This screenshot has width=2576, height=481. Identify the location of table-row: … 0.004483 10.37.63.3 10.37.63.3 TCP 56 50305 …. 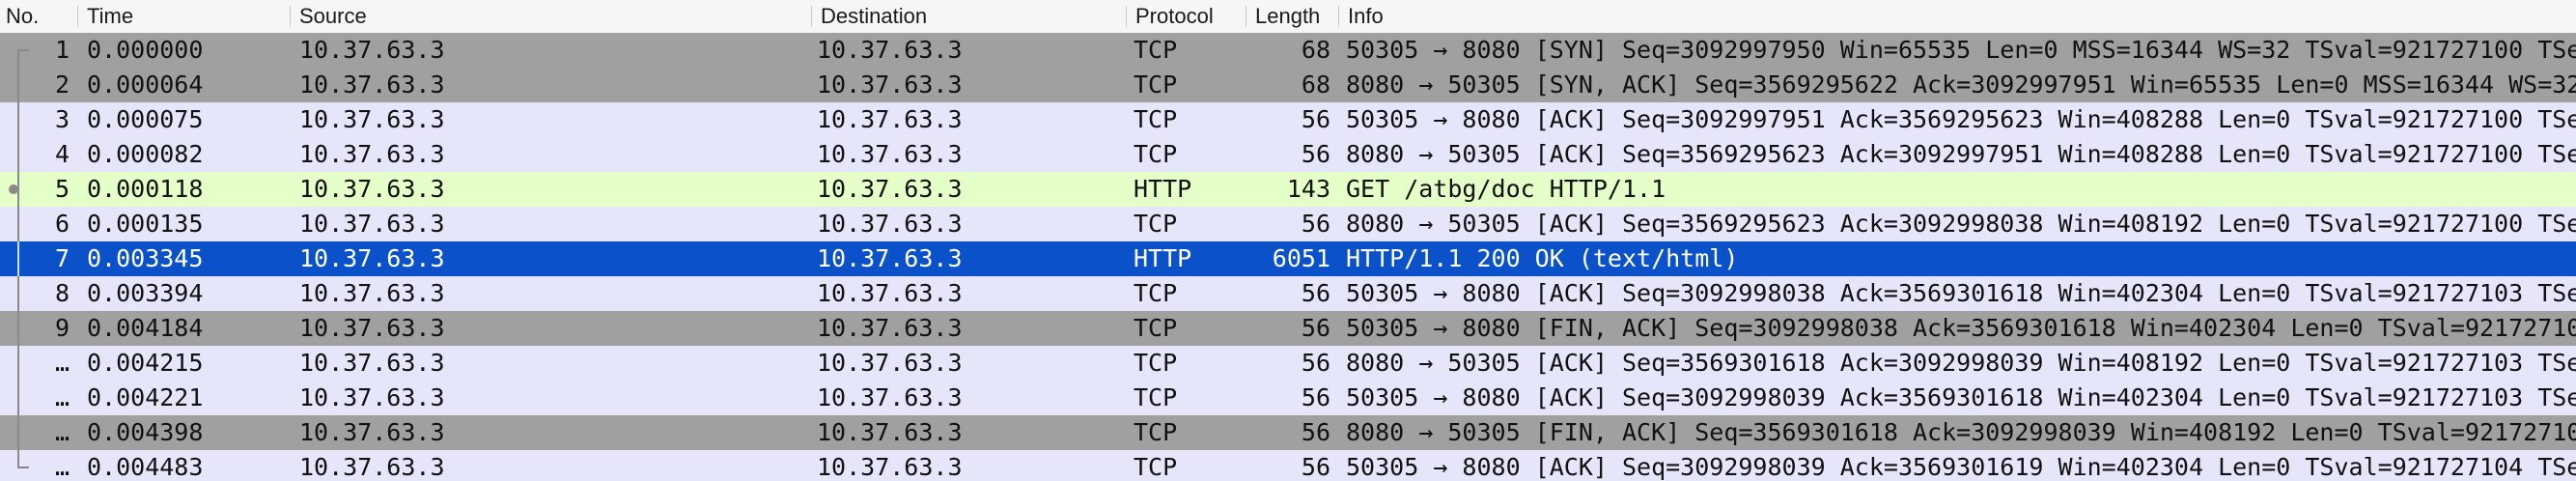
(1288, 465).